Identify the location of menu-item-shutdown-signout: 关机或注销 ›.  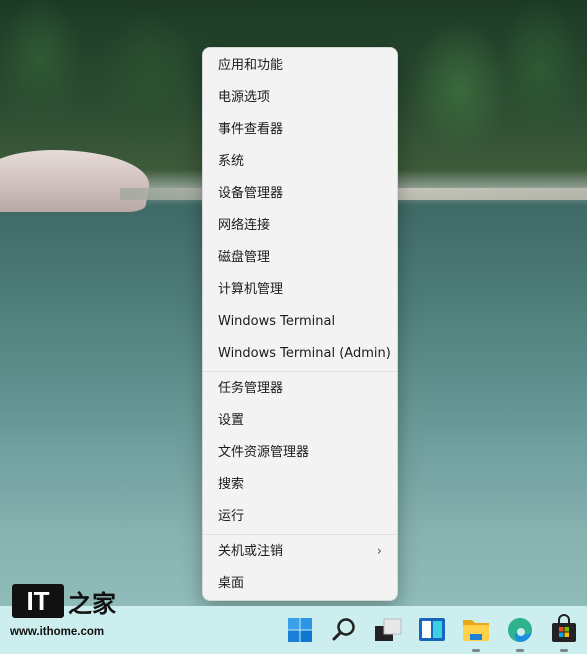
(300, 552).